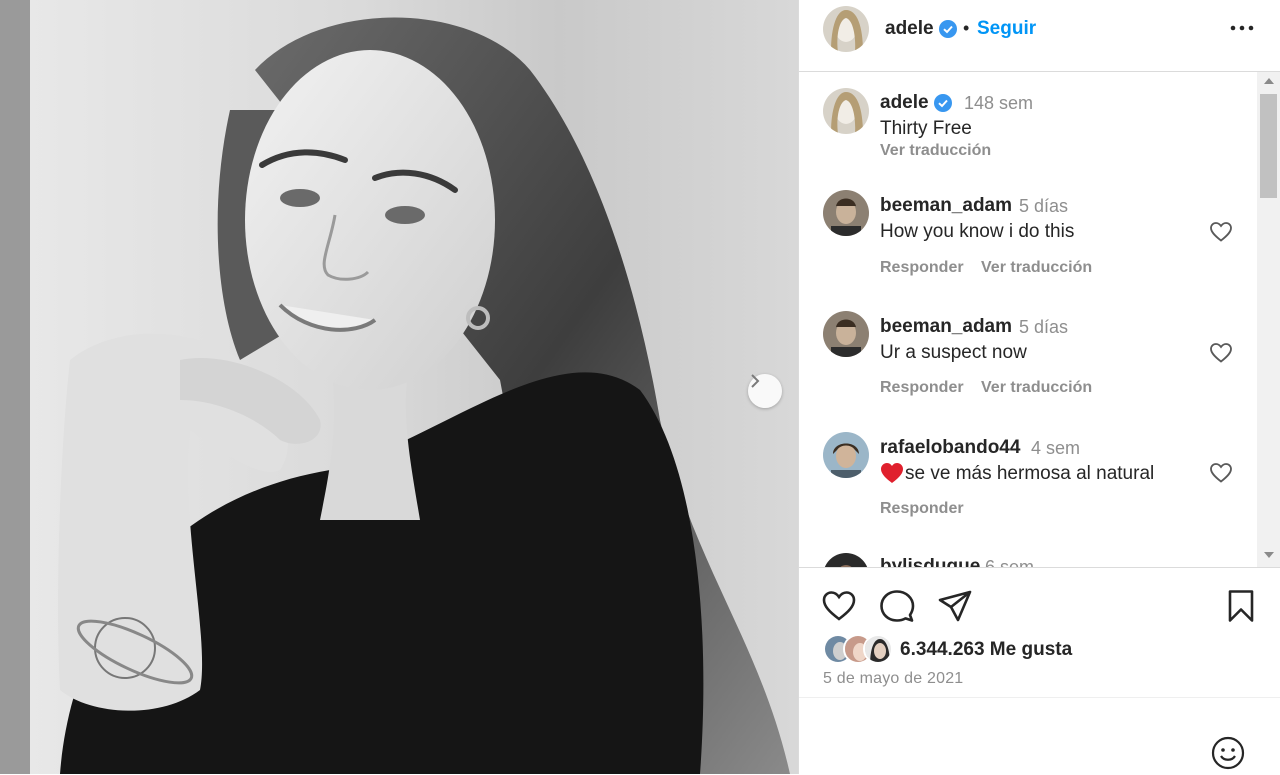 This screenshot has height=775, width=1280. I want to click on comment-text: se ve más hermosa al natural, so click(1030, 473).